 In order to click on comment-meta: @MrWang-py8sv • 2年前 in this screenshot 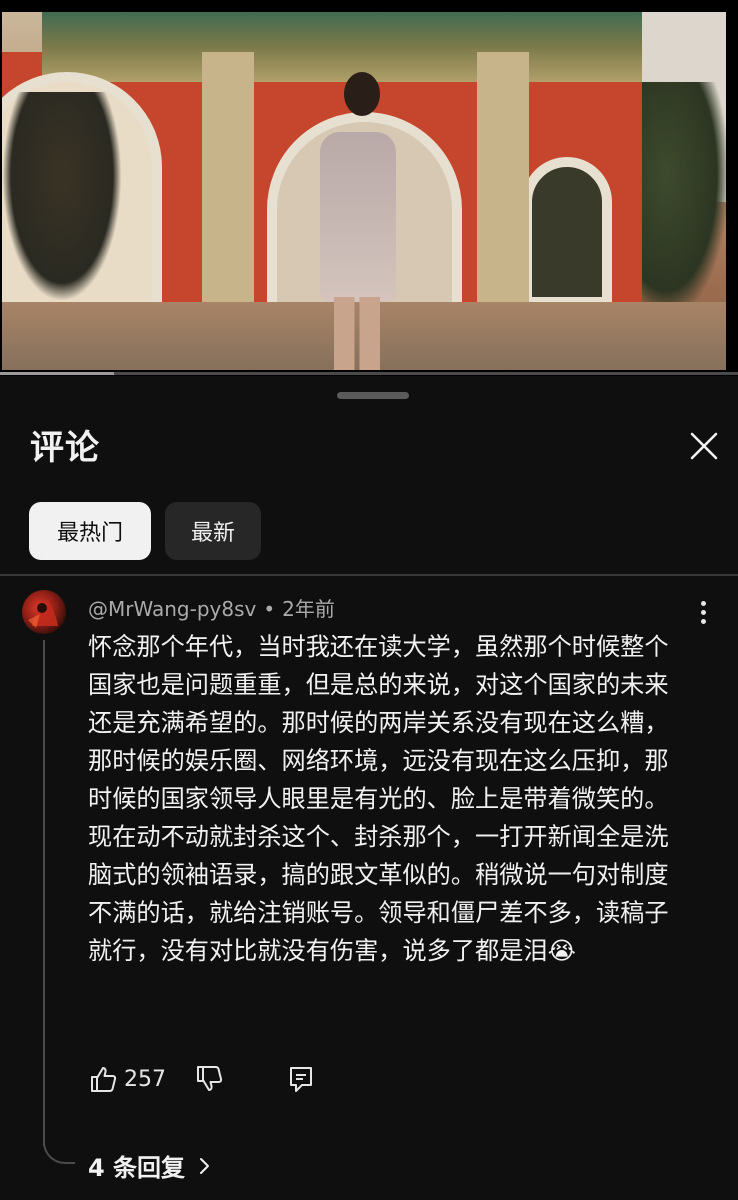, I will do `click(211, 607)`.